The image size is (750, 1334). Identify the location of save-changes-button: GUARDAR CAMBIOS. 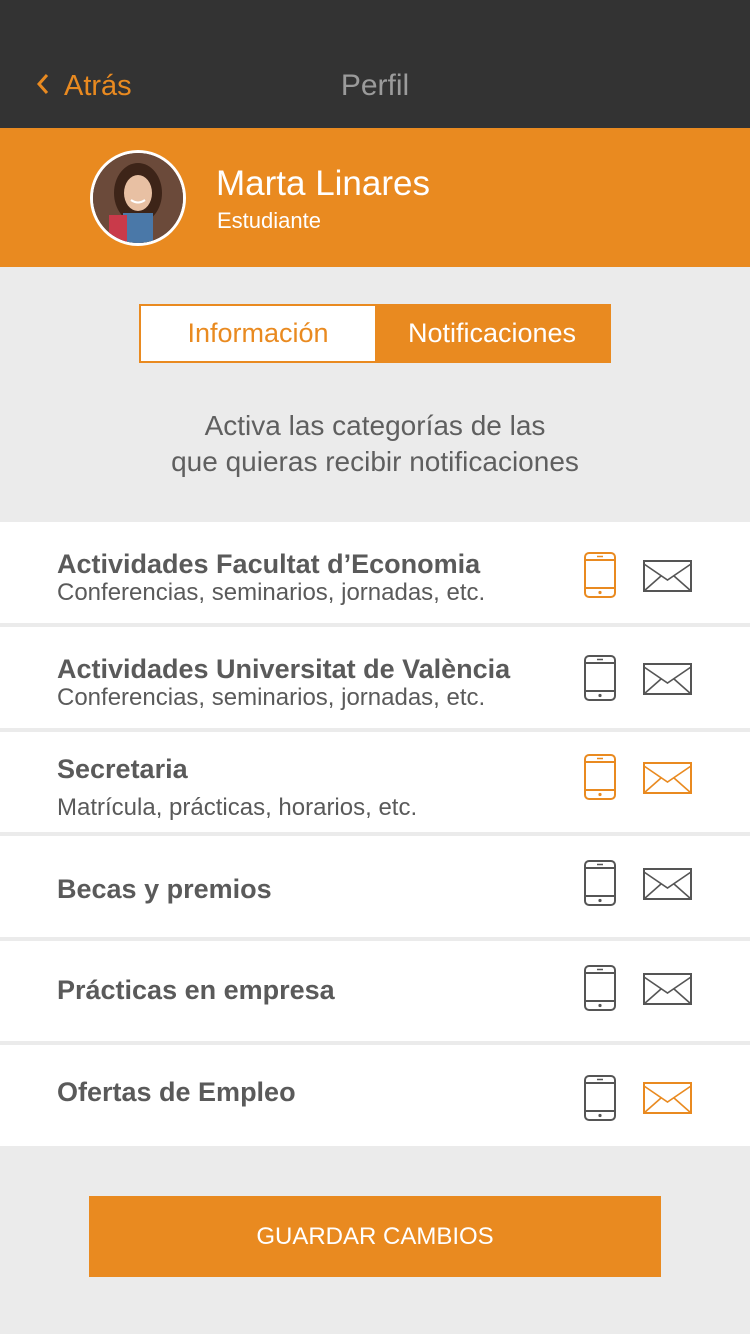
(375, 1236).